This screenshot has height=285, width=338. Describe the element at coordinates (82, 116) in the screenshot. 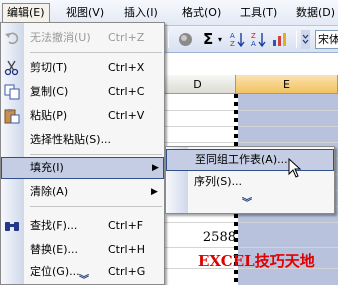

I see `menu-item-paste: 粘贴(P) Ctrl+V` at that location.